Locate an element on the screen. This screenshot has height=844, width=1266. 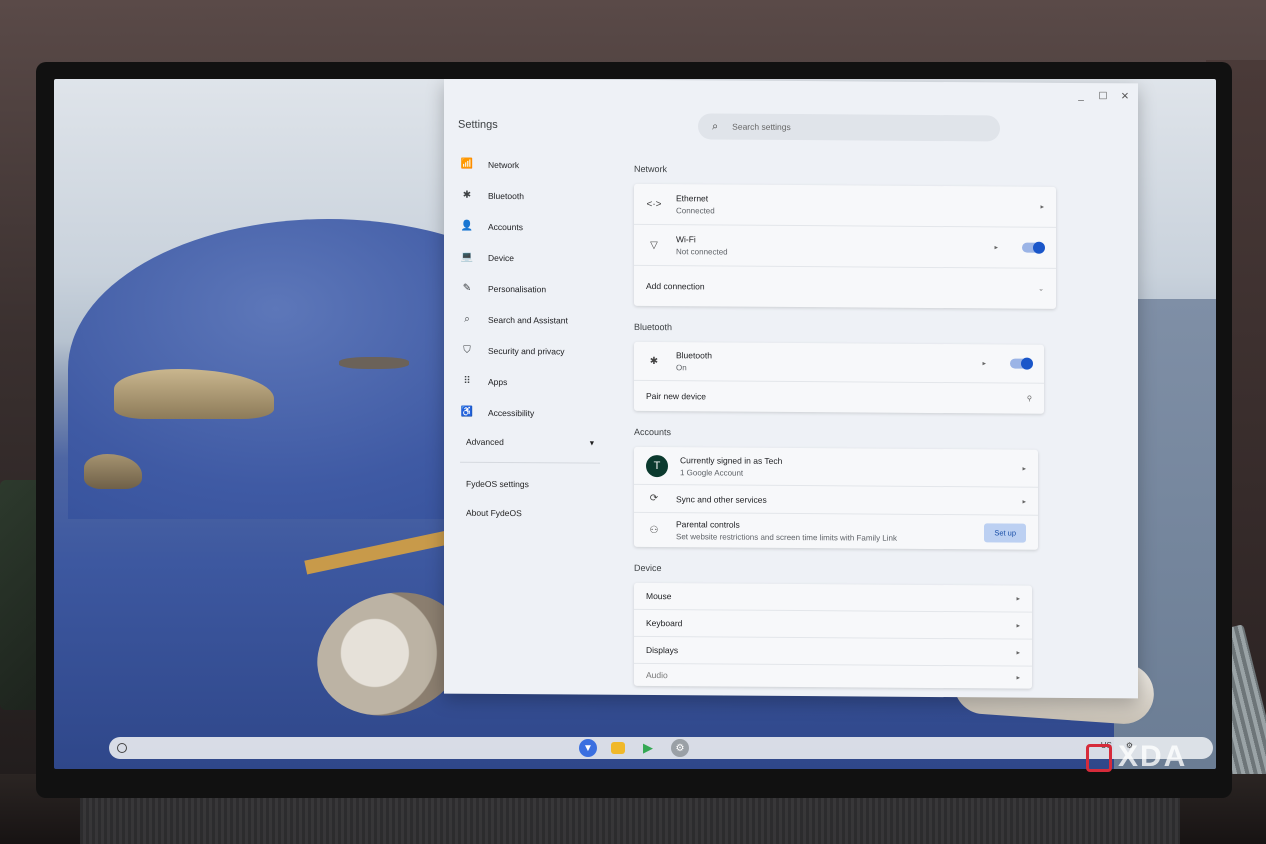
bluetooth-label: Bluetooth is located at coordinates (694, 355).